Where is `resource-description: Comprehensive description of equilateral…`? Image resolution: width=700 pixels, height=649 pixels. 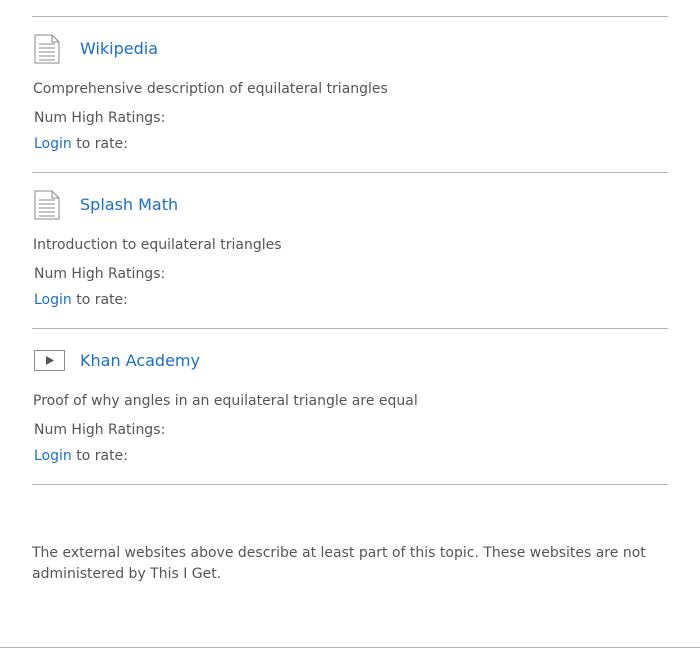 resource-description: Comprehensive description of equilateral… is located at coordinates (210, 89).